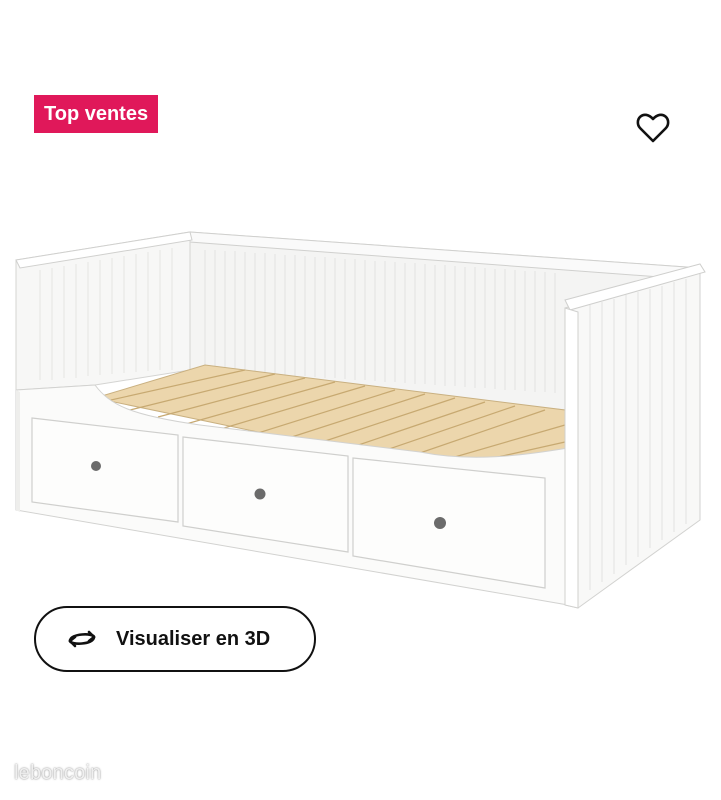 Image resolution: width=721 pixels, height=800 pixels. I want to click on daybed-right-side-panel, so click(635, 436).